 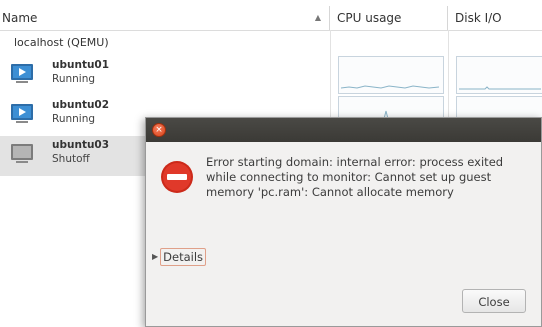 What do you see at coordinates (494, 301) in the screenshot?
I see `close-button: Close` at bounding box center [494, 301].